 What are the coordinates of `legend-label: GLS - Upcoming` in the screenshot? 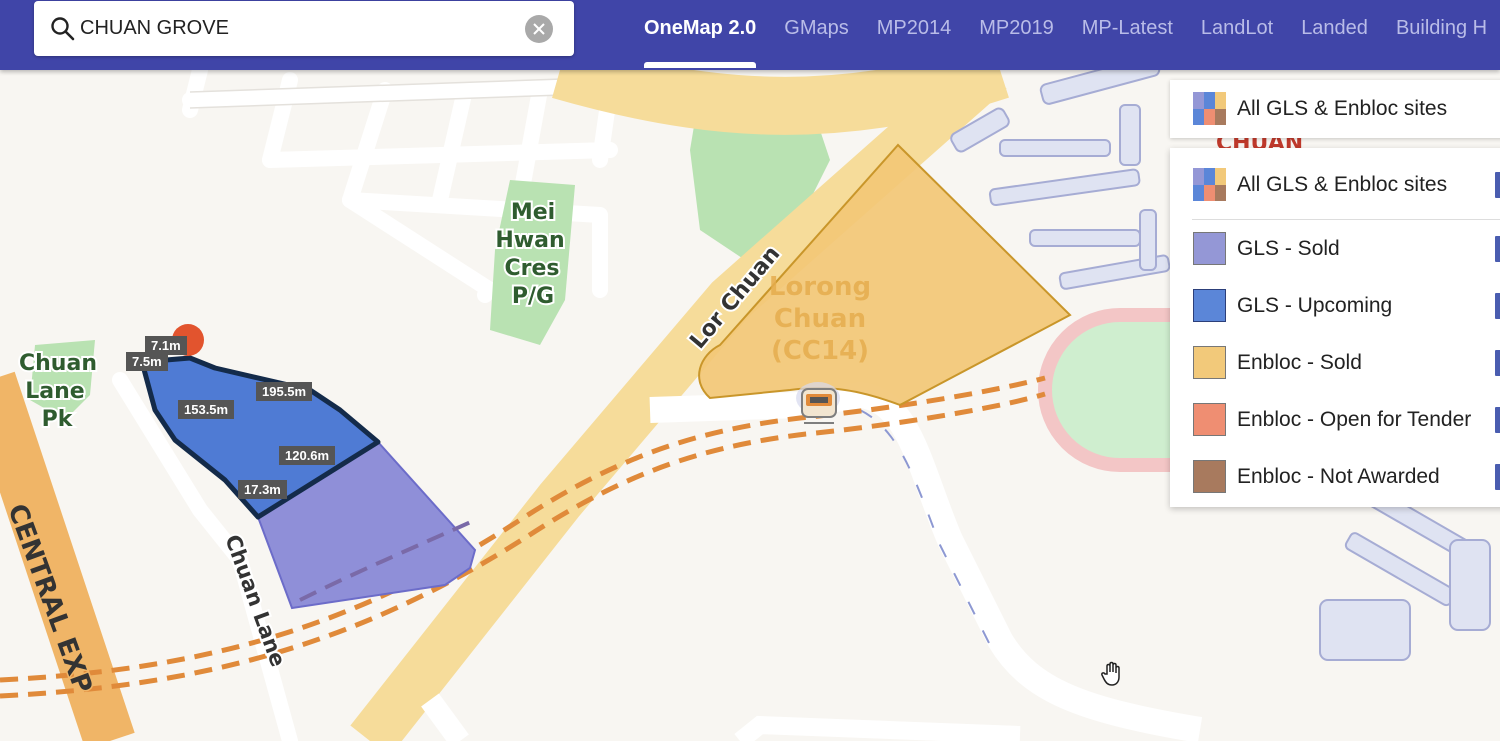 It's located at (1315, 305).